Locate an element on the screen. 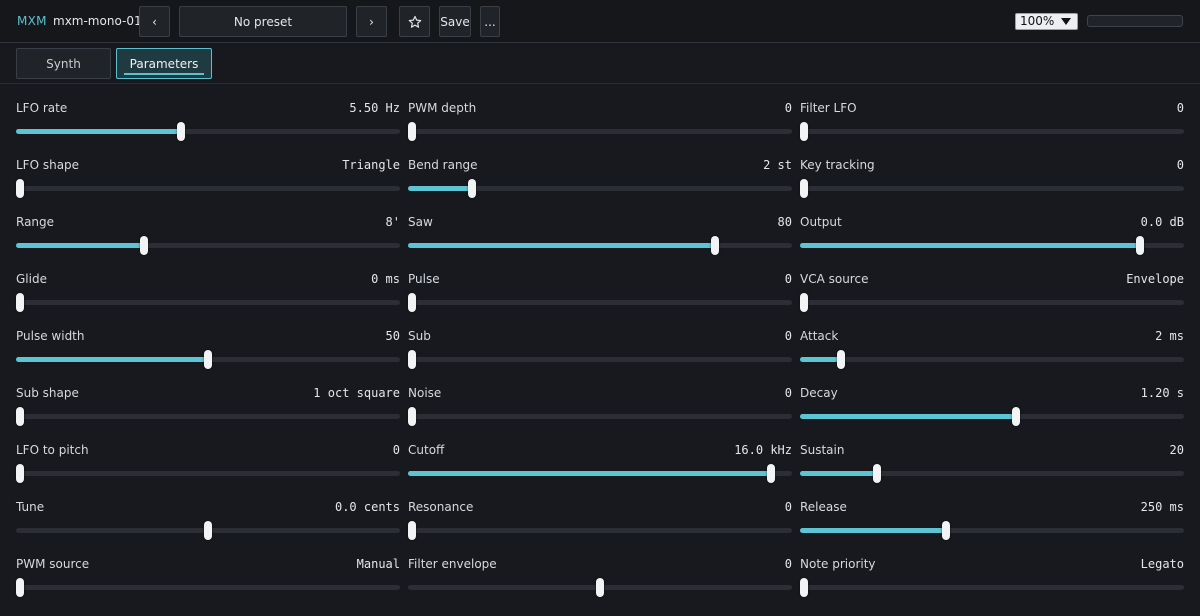 The height and width of the screenshot is (616, 1200). param-pwm-source: PWM source Manual is located at coordinates (208, 585).